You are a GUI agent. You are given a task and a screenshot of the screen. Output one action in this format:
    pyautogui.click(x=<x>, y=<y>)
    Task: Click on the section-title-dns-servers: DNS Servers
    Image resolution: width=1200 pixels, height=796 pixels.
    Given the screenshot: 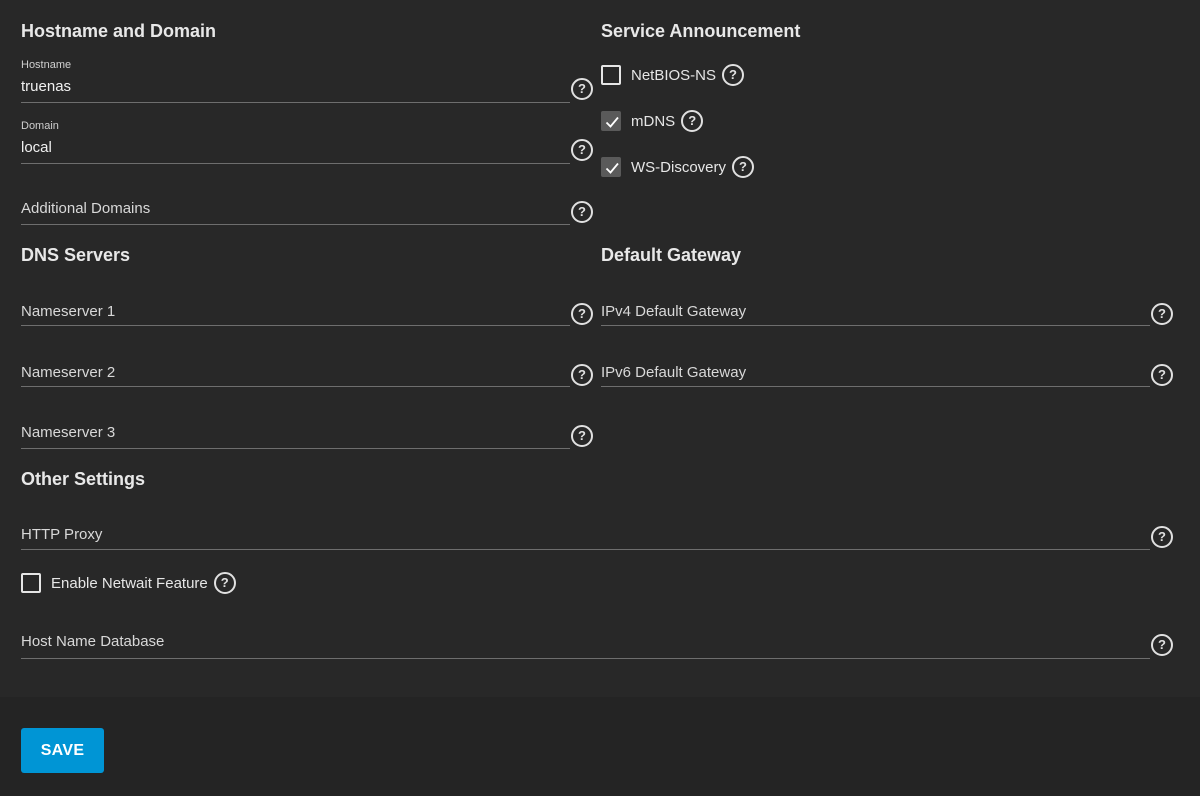 What is the action you would take?
    pyautogui.click(x=76, y=255)
    